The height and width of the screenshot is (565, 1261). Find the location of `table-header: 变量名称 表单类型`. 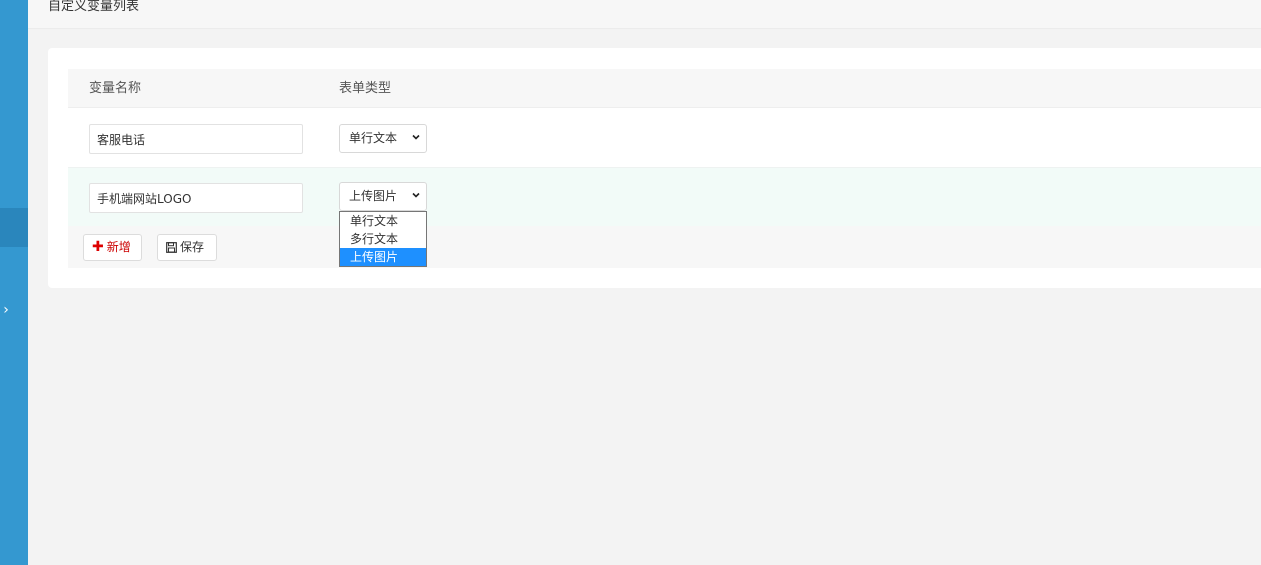

table-header: 变量名称 表单类型 is located at coordinates (664, 88).